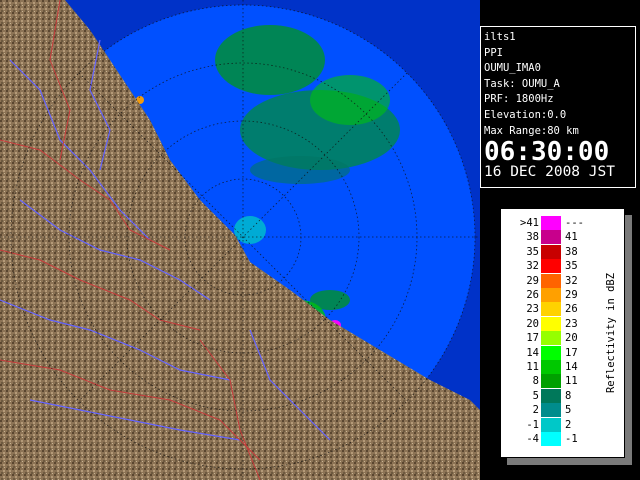 The image size is (640, 480). I want to click on legend-high-label: 26, so click(571, 309).